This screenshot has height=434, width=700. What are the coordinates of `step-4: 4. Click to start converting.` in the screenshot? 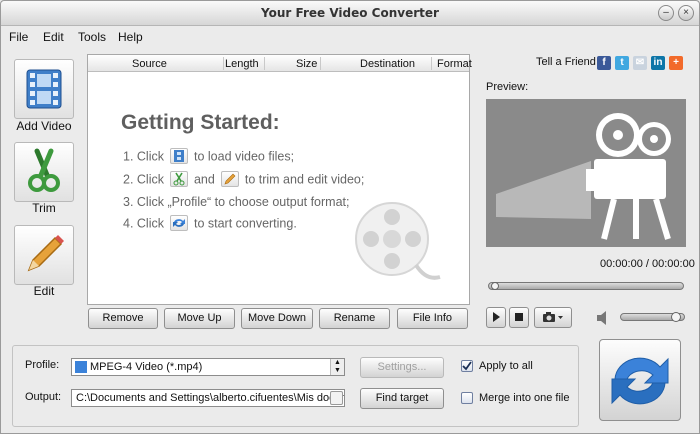 It's located at (210, 223).